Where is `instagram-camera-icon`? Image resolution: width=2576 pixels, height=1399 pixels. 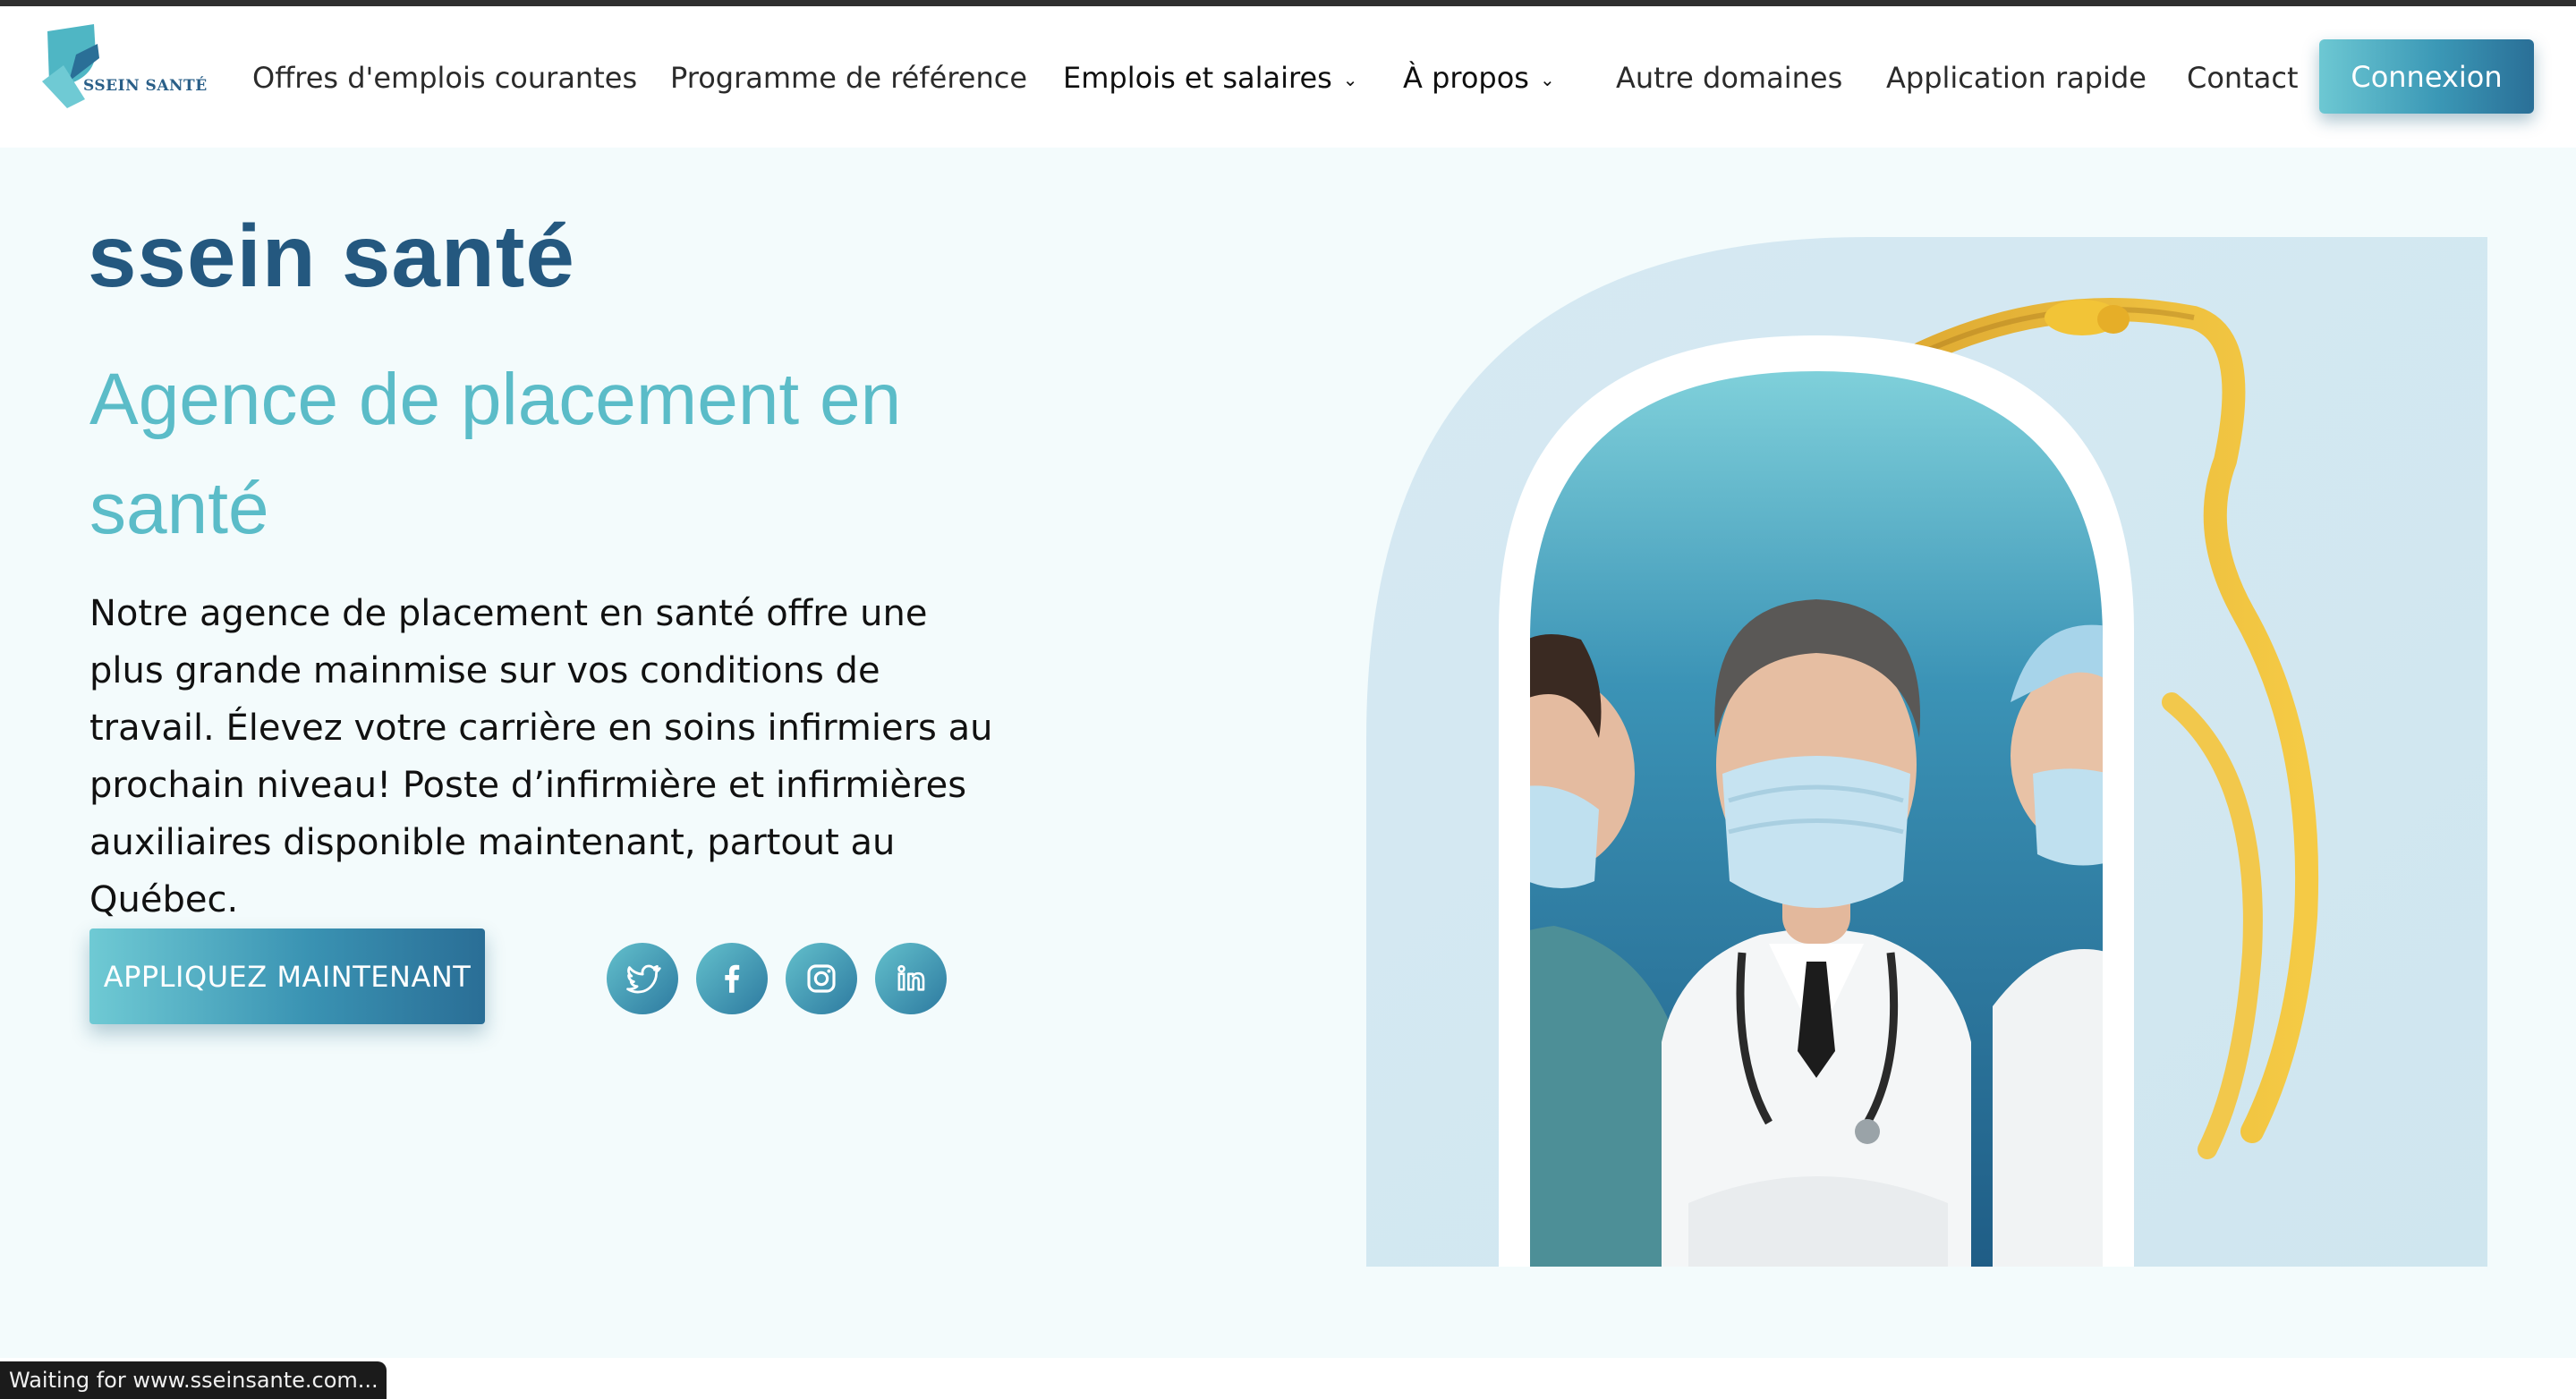 instagram-camera-icon is located at coordinates (821, 979).